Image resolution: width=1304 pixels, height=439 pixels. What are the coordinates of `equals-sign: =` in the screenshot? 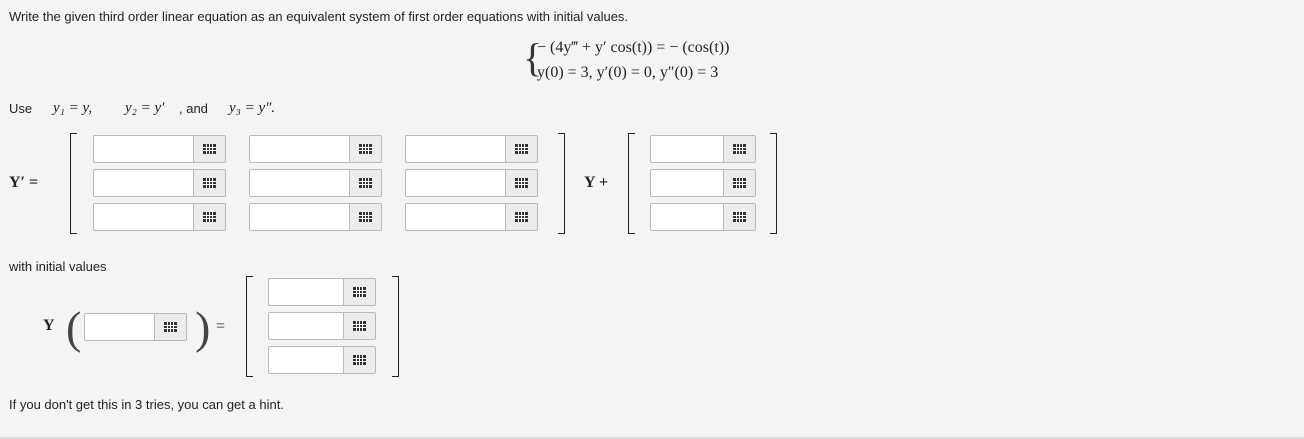 It's located at (221, 326).